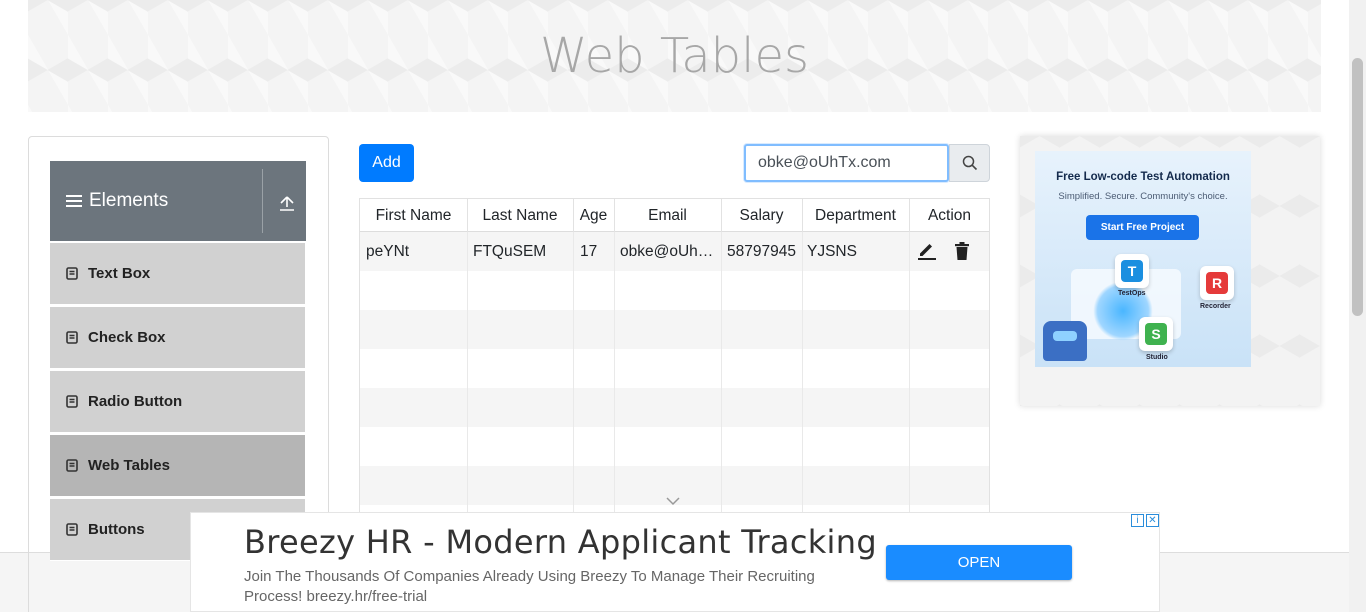 The height and width of the screenshot is (612, 1366). I want to click on cell-age: 17, so click(589, 251).